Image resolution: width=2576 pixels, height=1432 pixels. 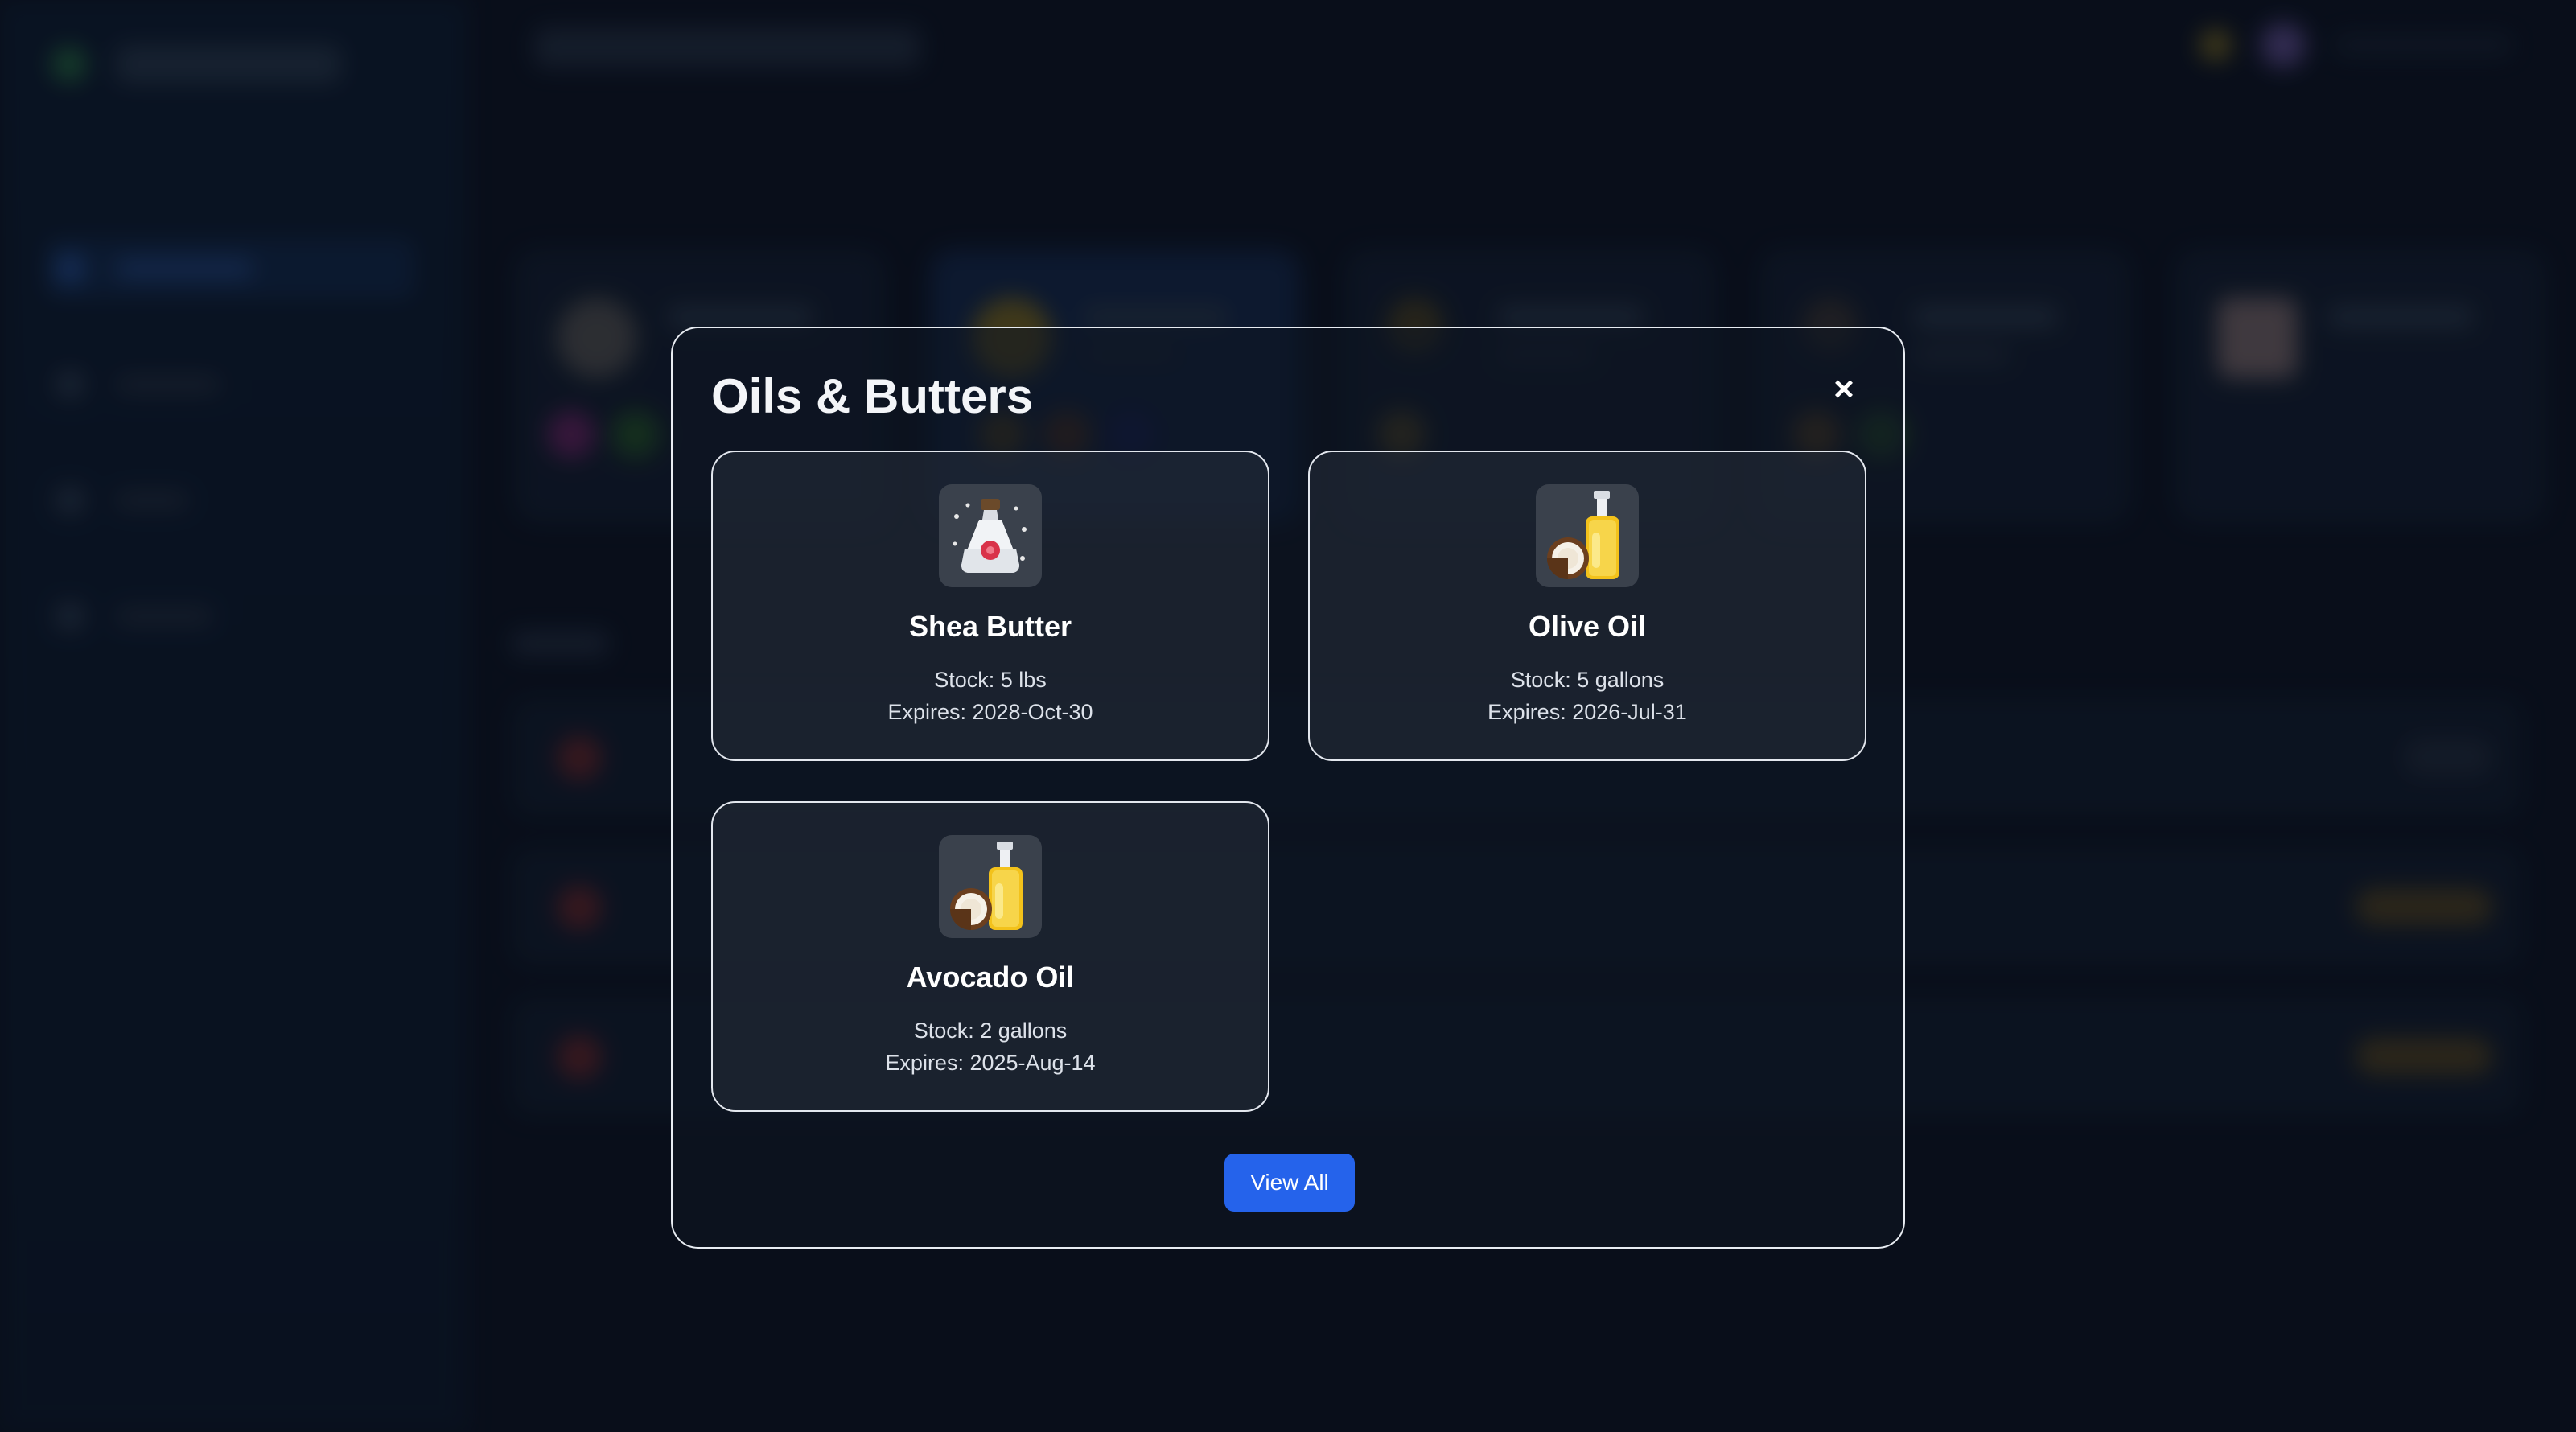 I want to click on item-expires: Expires: 2026-Jul-31, so click(x=1587, y=712).